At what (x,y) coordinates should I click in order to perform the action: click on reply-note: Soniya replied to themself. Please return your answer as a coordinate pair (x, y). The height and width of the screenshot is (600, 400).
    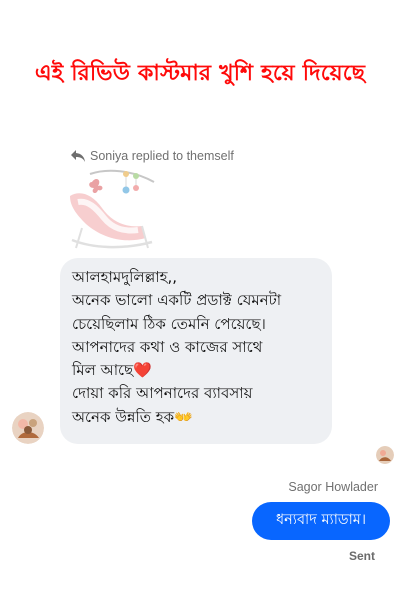
    Looking at the image, I should click on (152, 156).